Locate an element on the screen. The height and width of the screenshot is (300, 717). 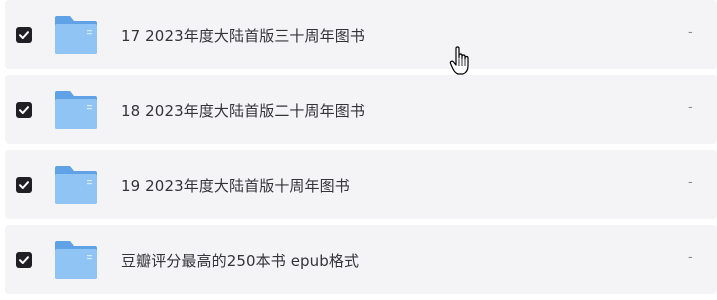
file-name: 豆瓣评分最高的250本书 epub格式 is located at coordinates (240, 260).